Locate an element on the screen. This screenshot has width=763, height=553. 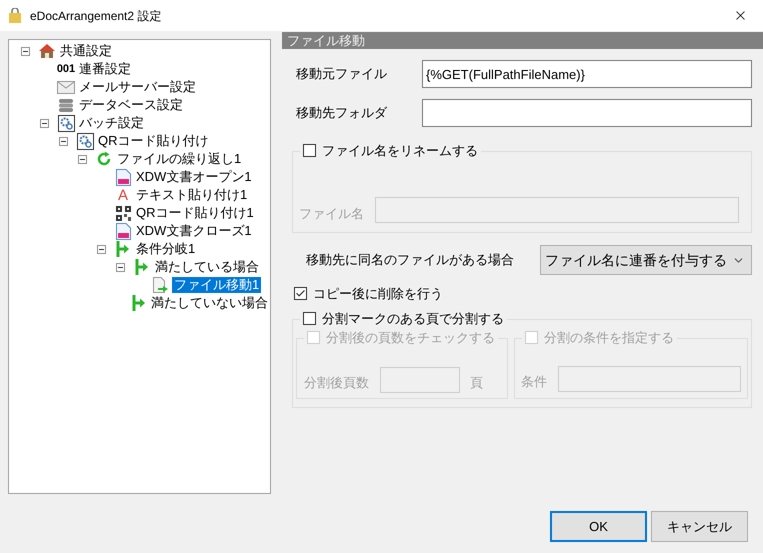
field-label: 移動先に同名のファイルがある場合 is located at coordinates (410, 260).